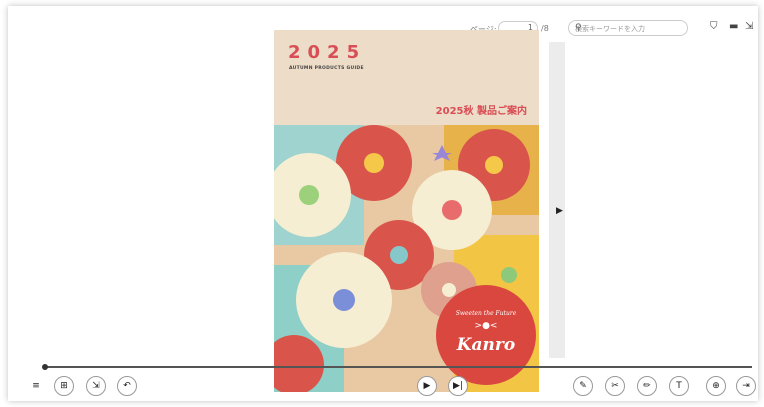  I want to click on kanro-logo: Sweeten the Future >●< Kanro, so click(486, 335).